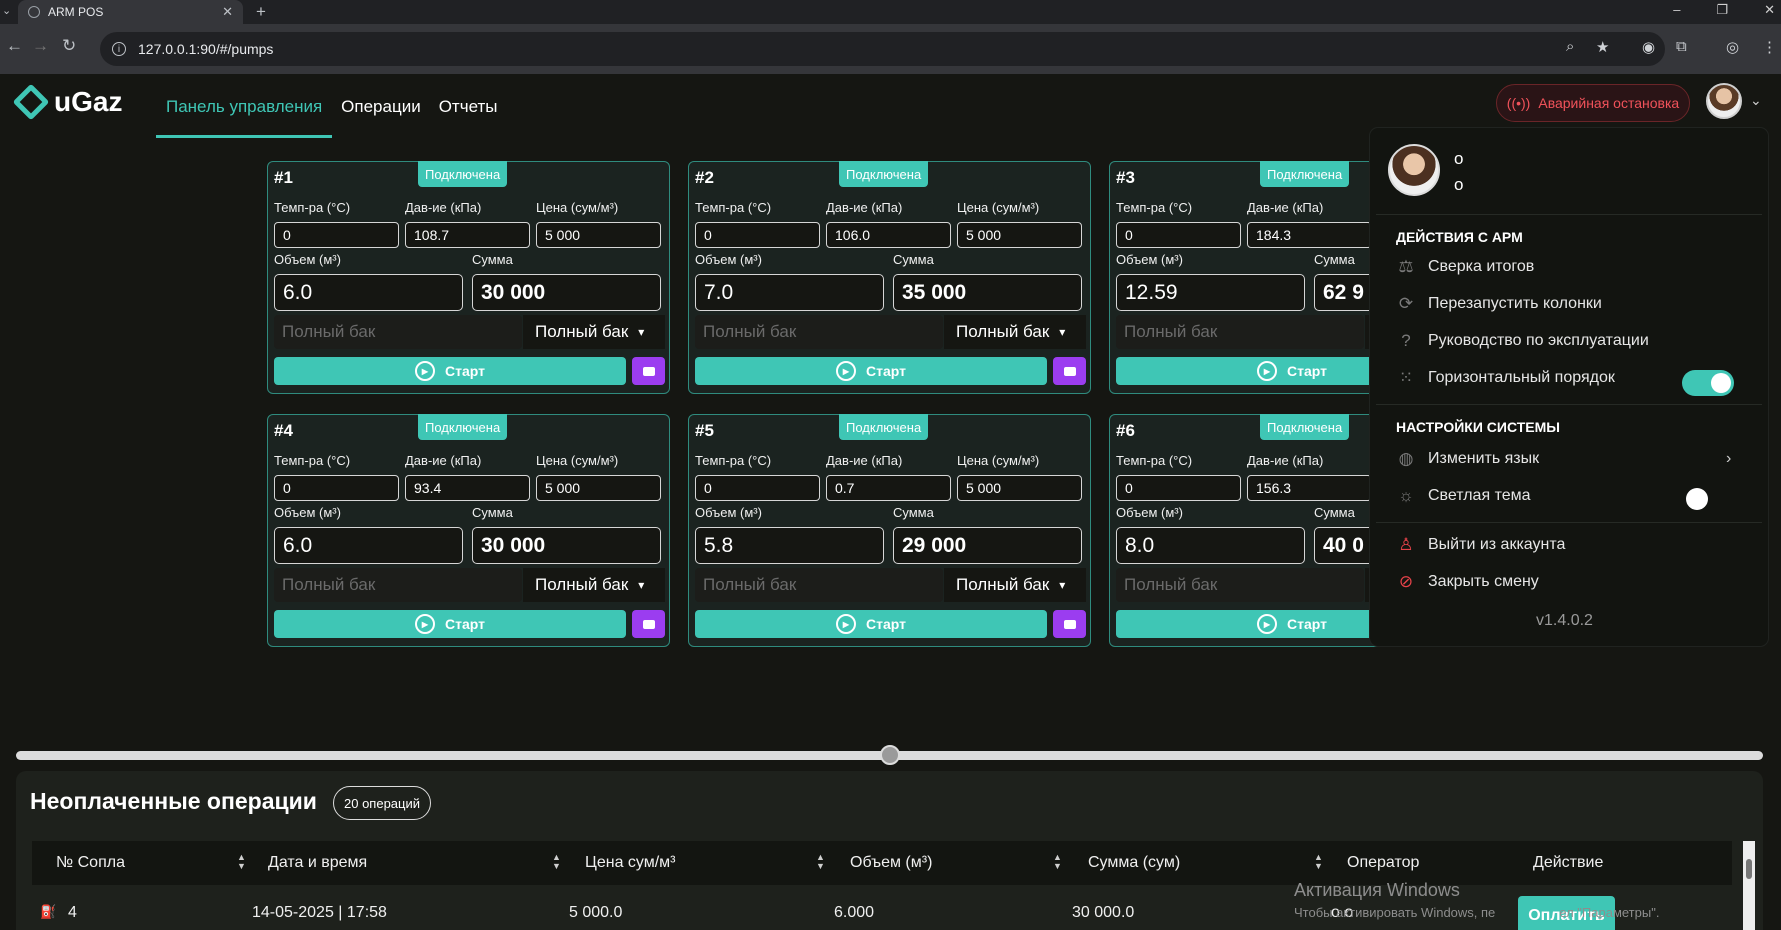  What do you see at coordinates (888, 235) in the screenshot?
I see `pressure-input: 106.0` at bounding box center [888, 235].